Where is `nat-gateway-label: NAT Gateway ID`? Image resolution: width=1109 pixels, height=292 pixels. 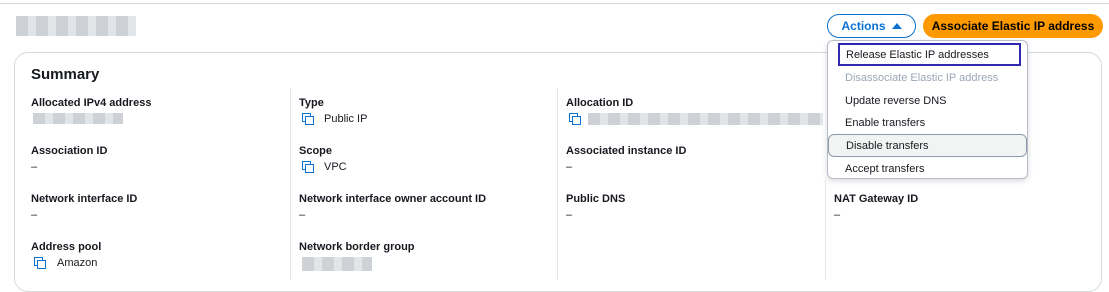 nat-gateway-label: NAT Gateway ID is located at coordinates (876, 199).